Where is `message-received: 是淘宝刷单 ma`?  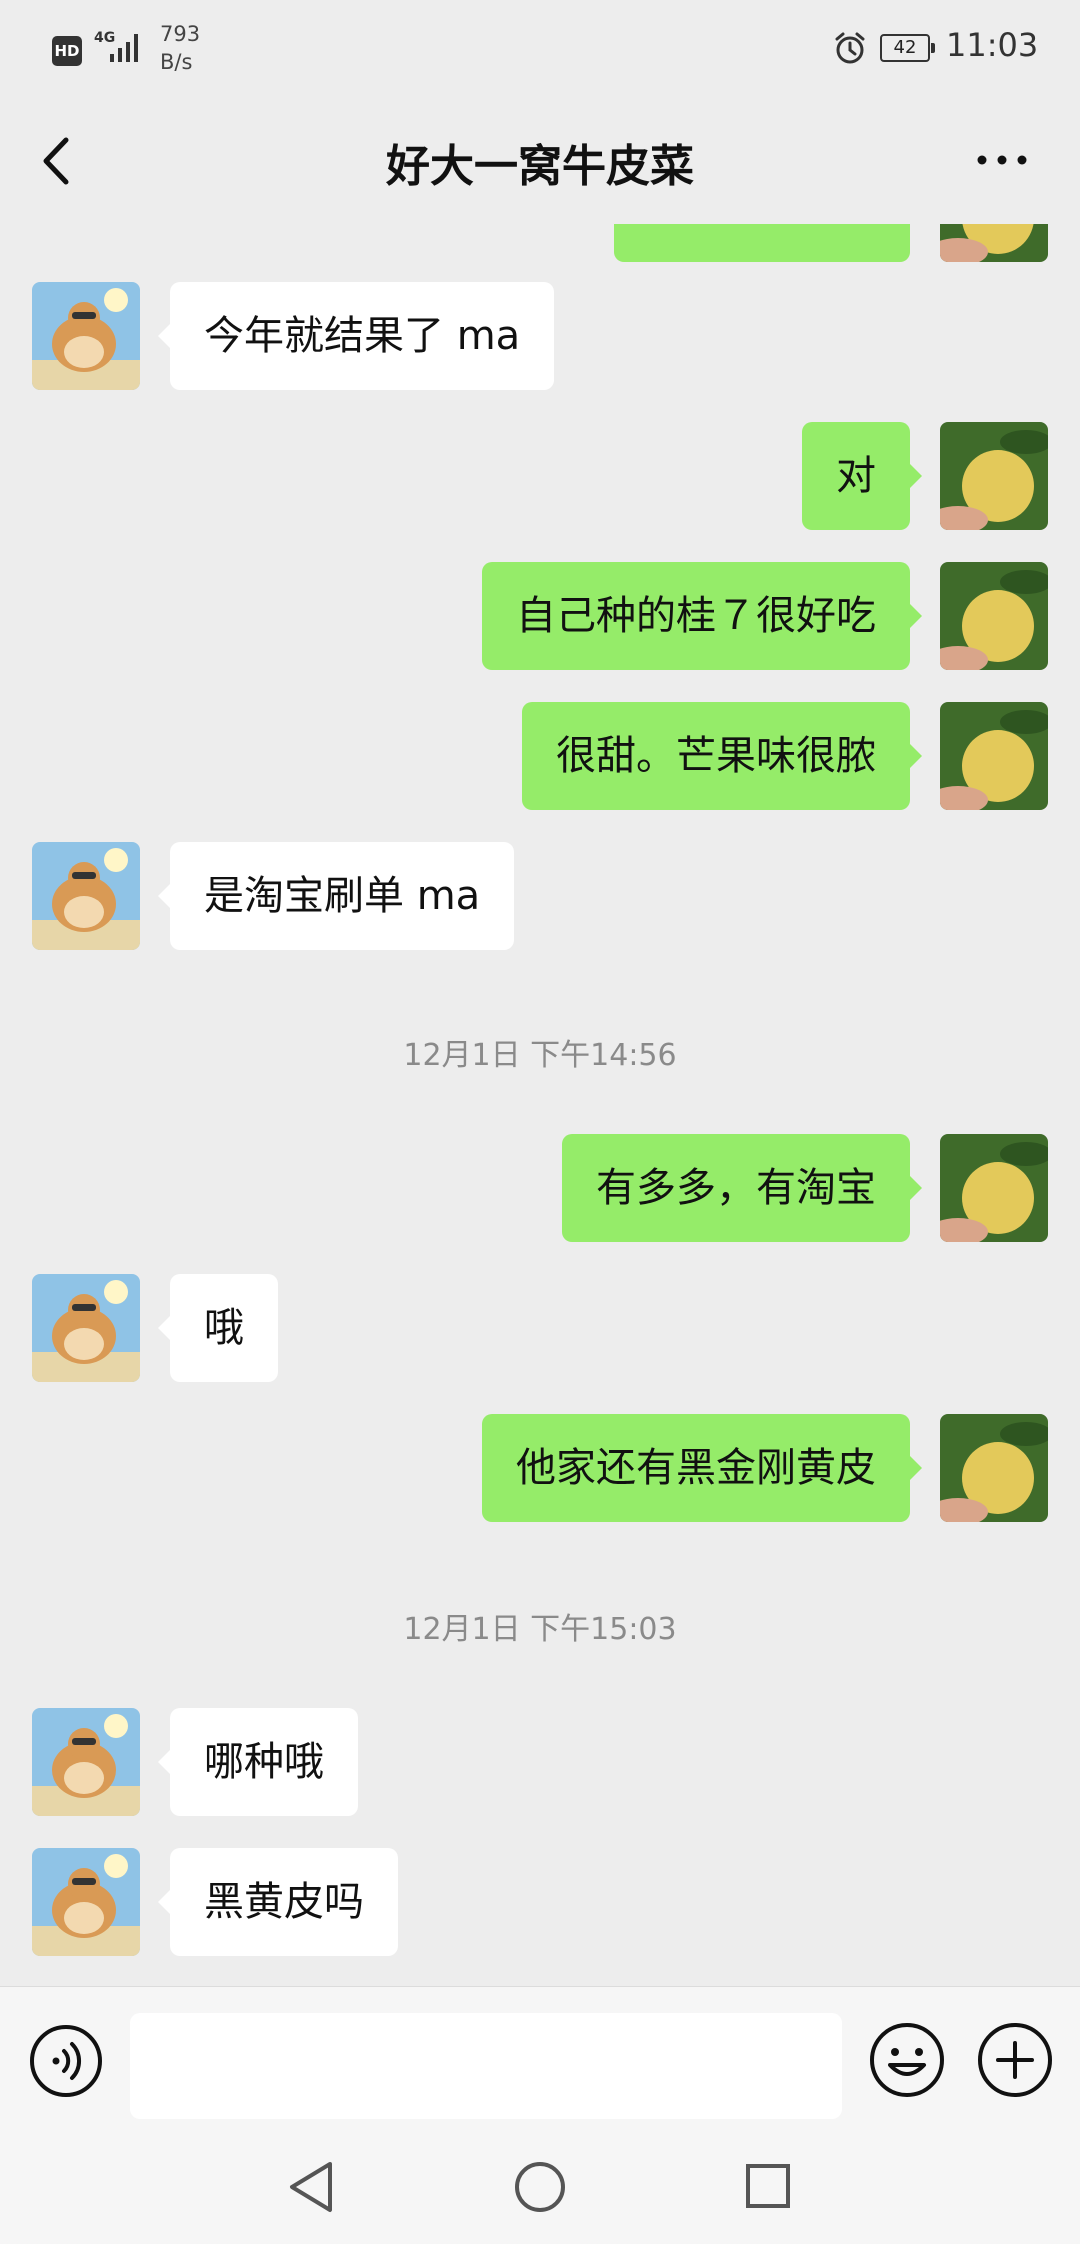
message-received: 是淘宝刷单 ma is located at coordinates (540, 897).